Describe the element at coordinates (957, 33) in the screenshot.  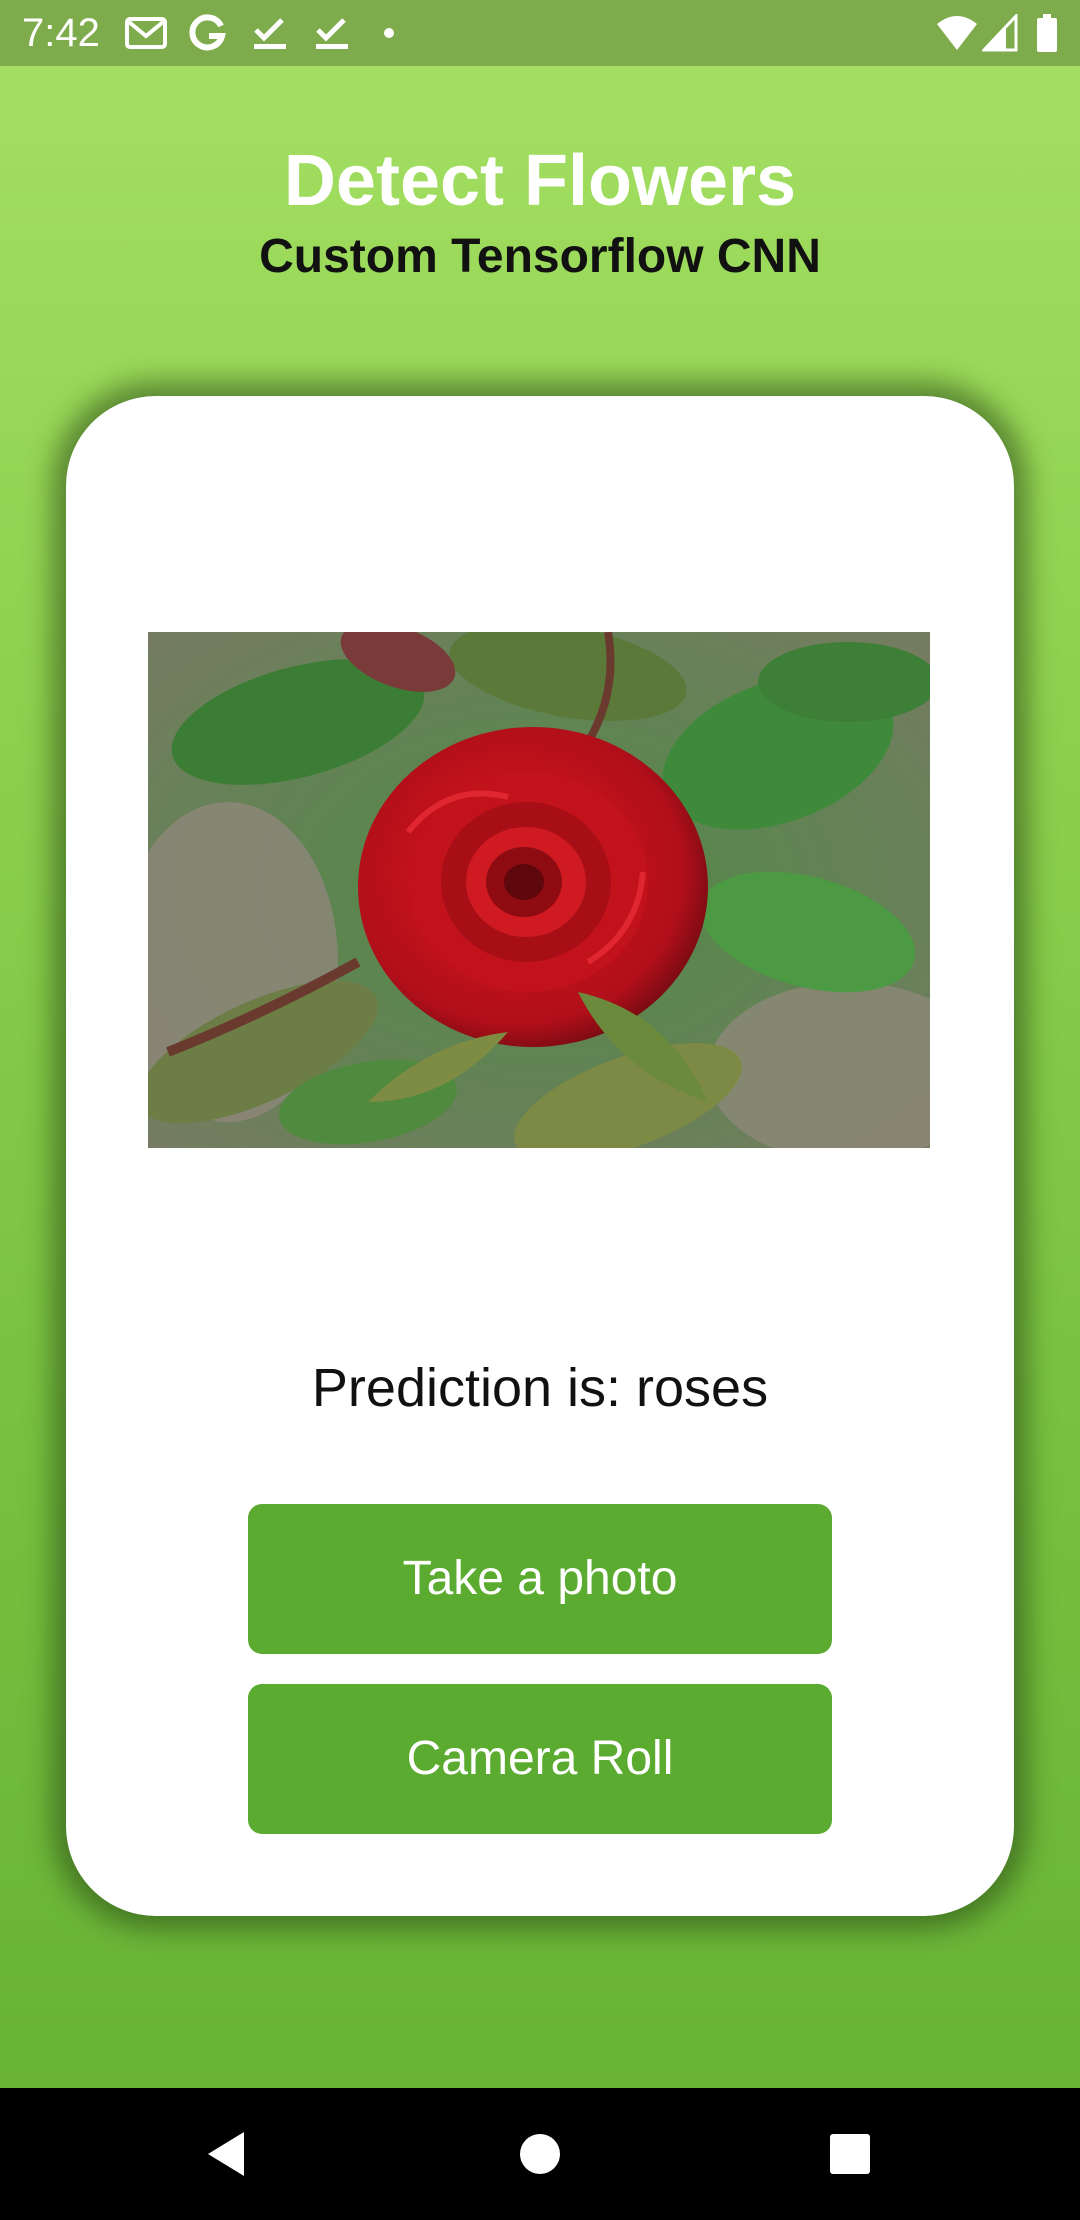
I see `wifi-icon` at that location.